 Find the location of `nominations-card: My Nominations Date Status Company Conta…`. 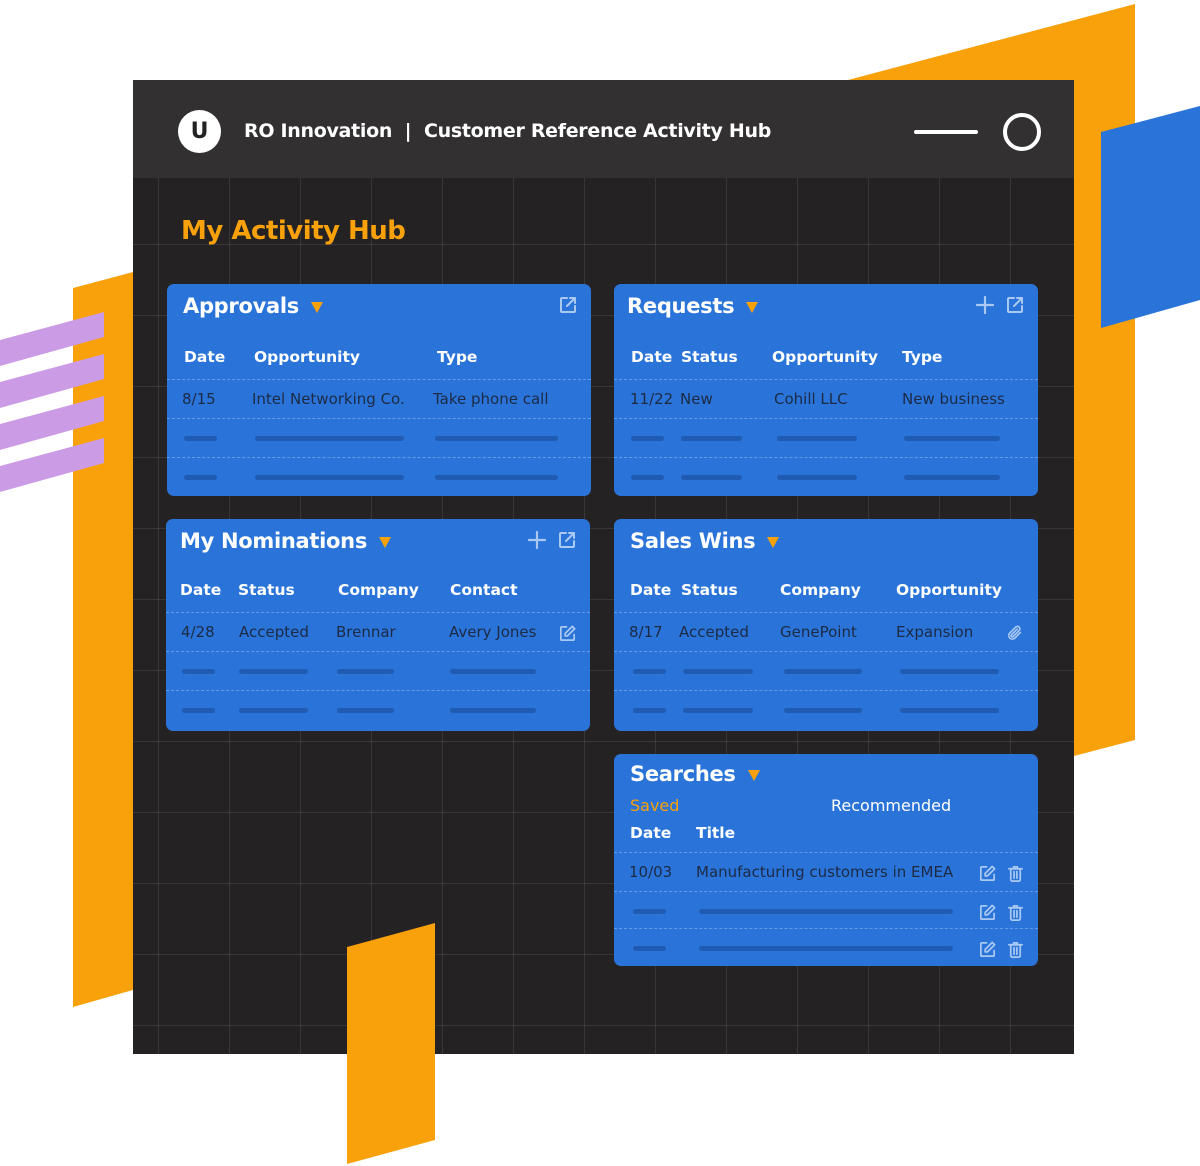

nominations-card: My Nominations Date Status Company Conta… is located at coordinates (378, 625).